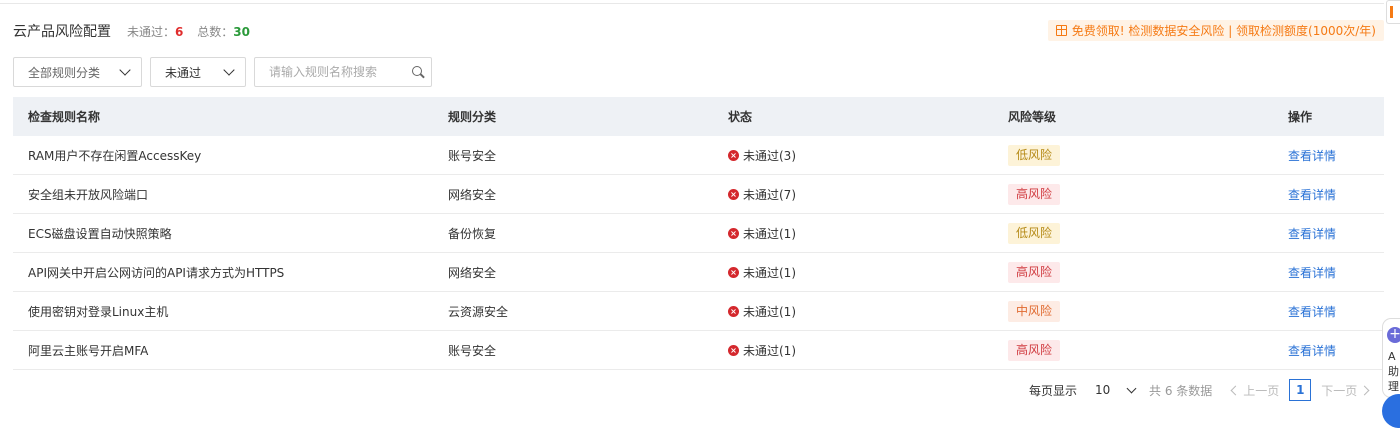 Image resolution: width=1400 pixels, height=428 pixels. Describe the element at coordinates (1364, 390) in the screenshot. I see `chevron-right-icon` at that location.